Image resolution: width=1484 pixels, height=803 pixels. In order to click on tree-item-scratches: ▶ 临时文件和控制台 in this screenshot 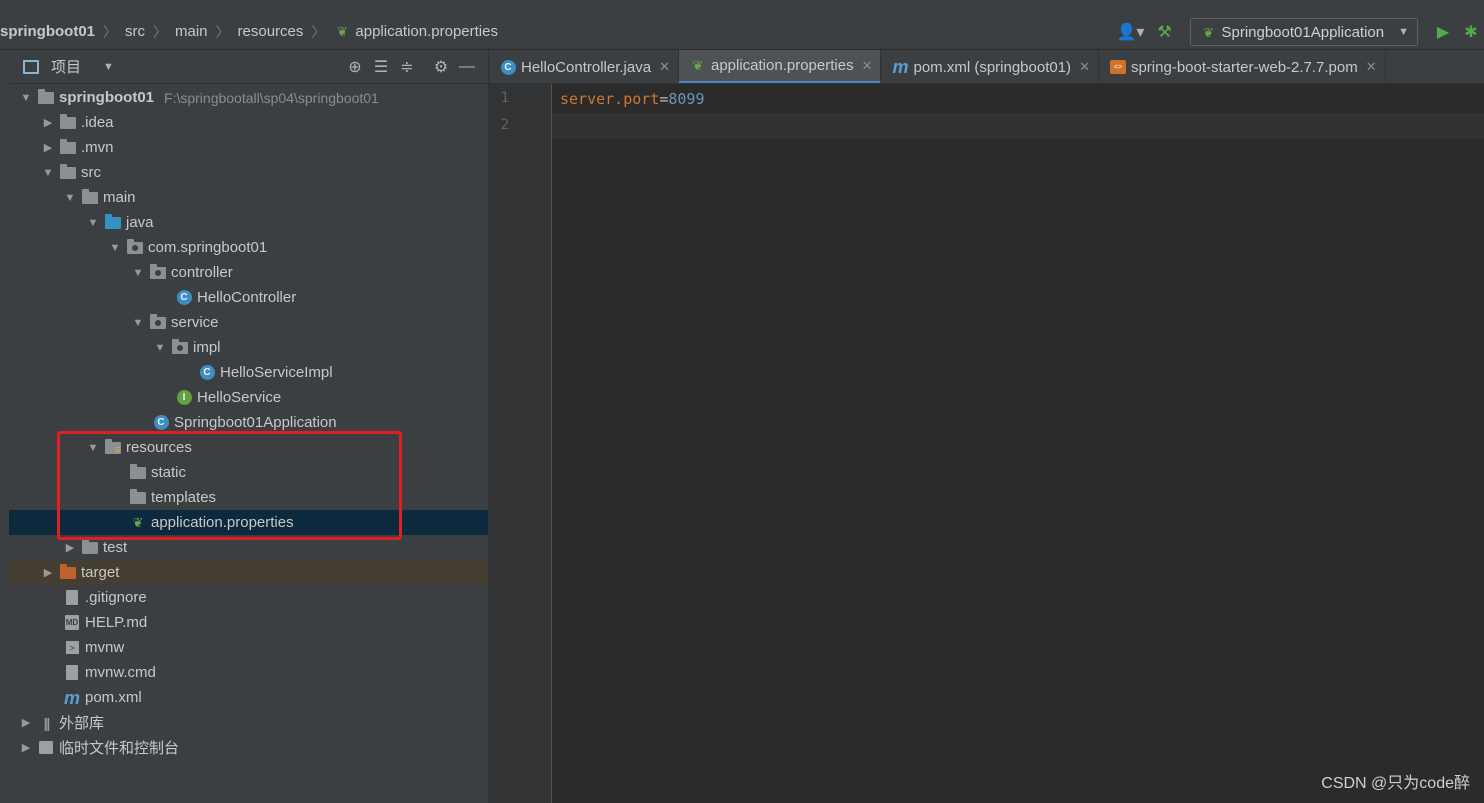, I will do `click(248, 747)`.